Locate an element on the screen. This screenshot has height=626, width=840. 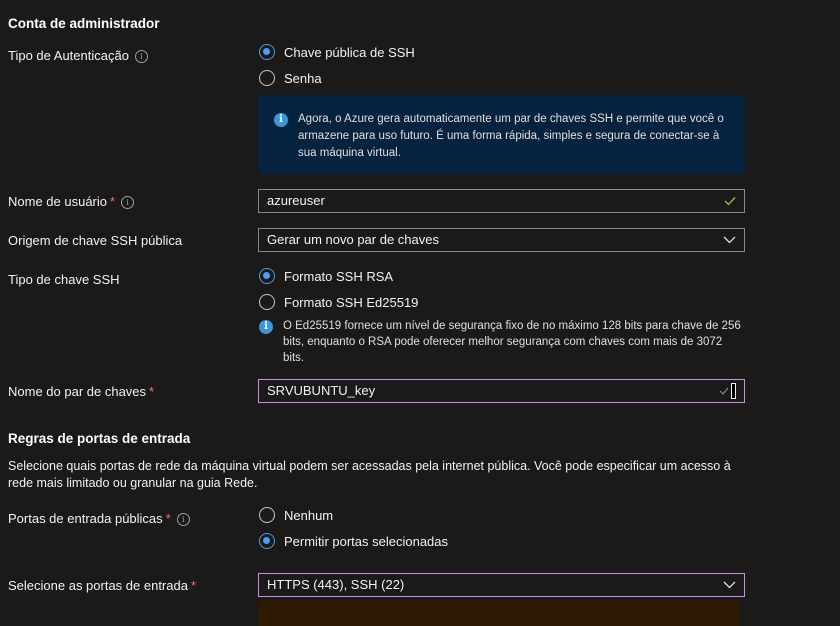
ports-none-label: Nenhum is located at coordinates (309, 515).